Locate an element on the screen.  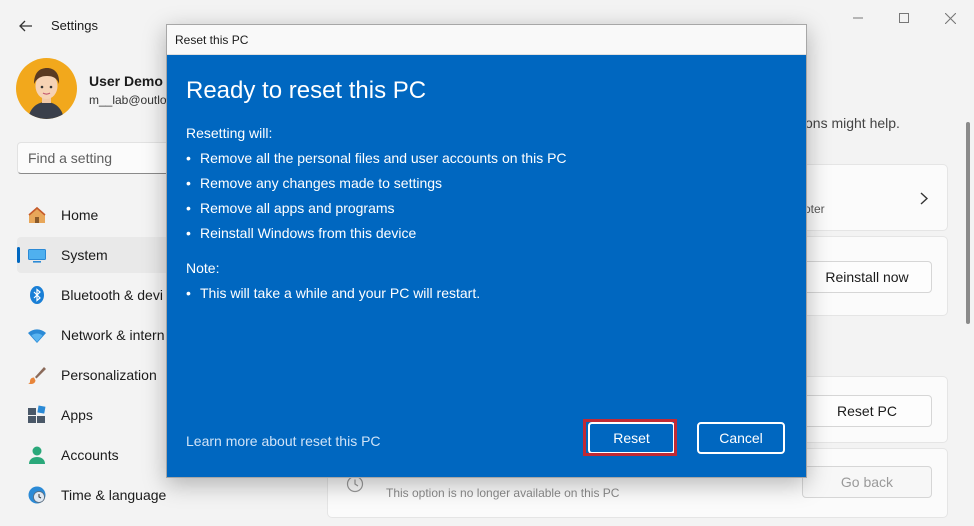
dialog-titlebar: Reset this PC is located at coordinates (486, 40).